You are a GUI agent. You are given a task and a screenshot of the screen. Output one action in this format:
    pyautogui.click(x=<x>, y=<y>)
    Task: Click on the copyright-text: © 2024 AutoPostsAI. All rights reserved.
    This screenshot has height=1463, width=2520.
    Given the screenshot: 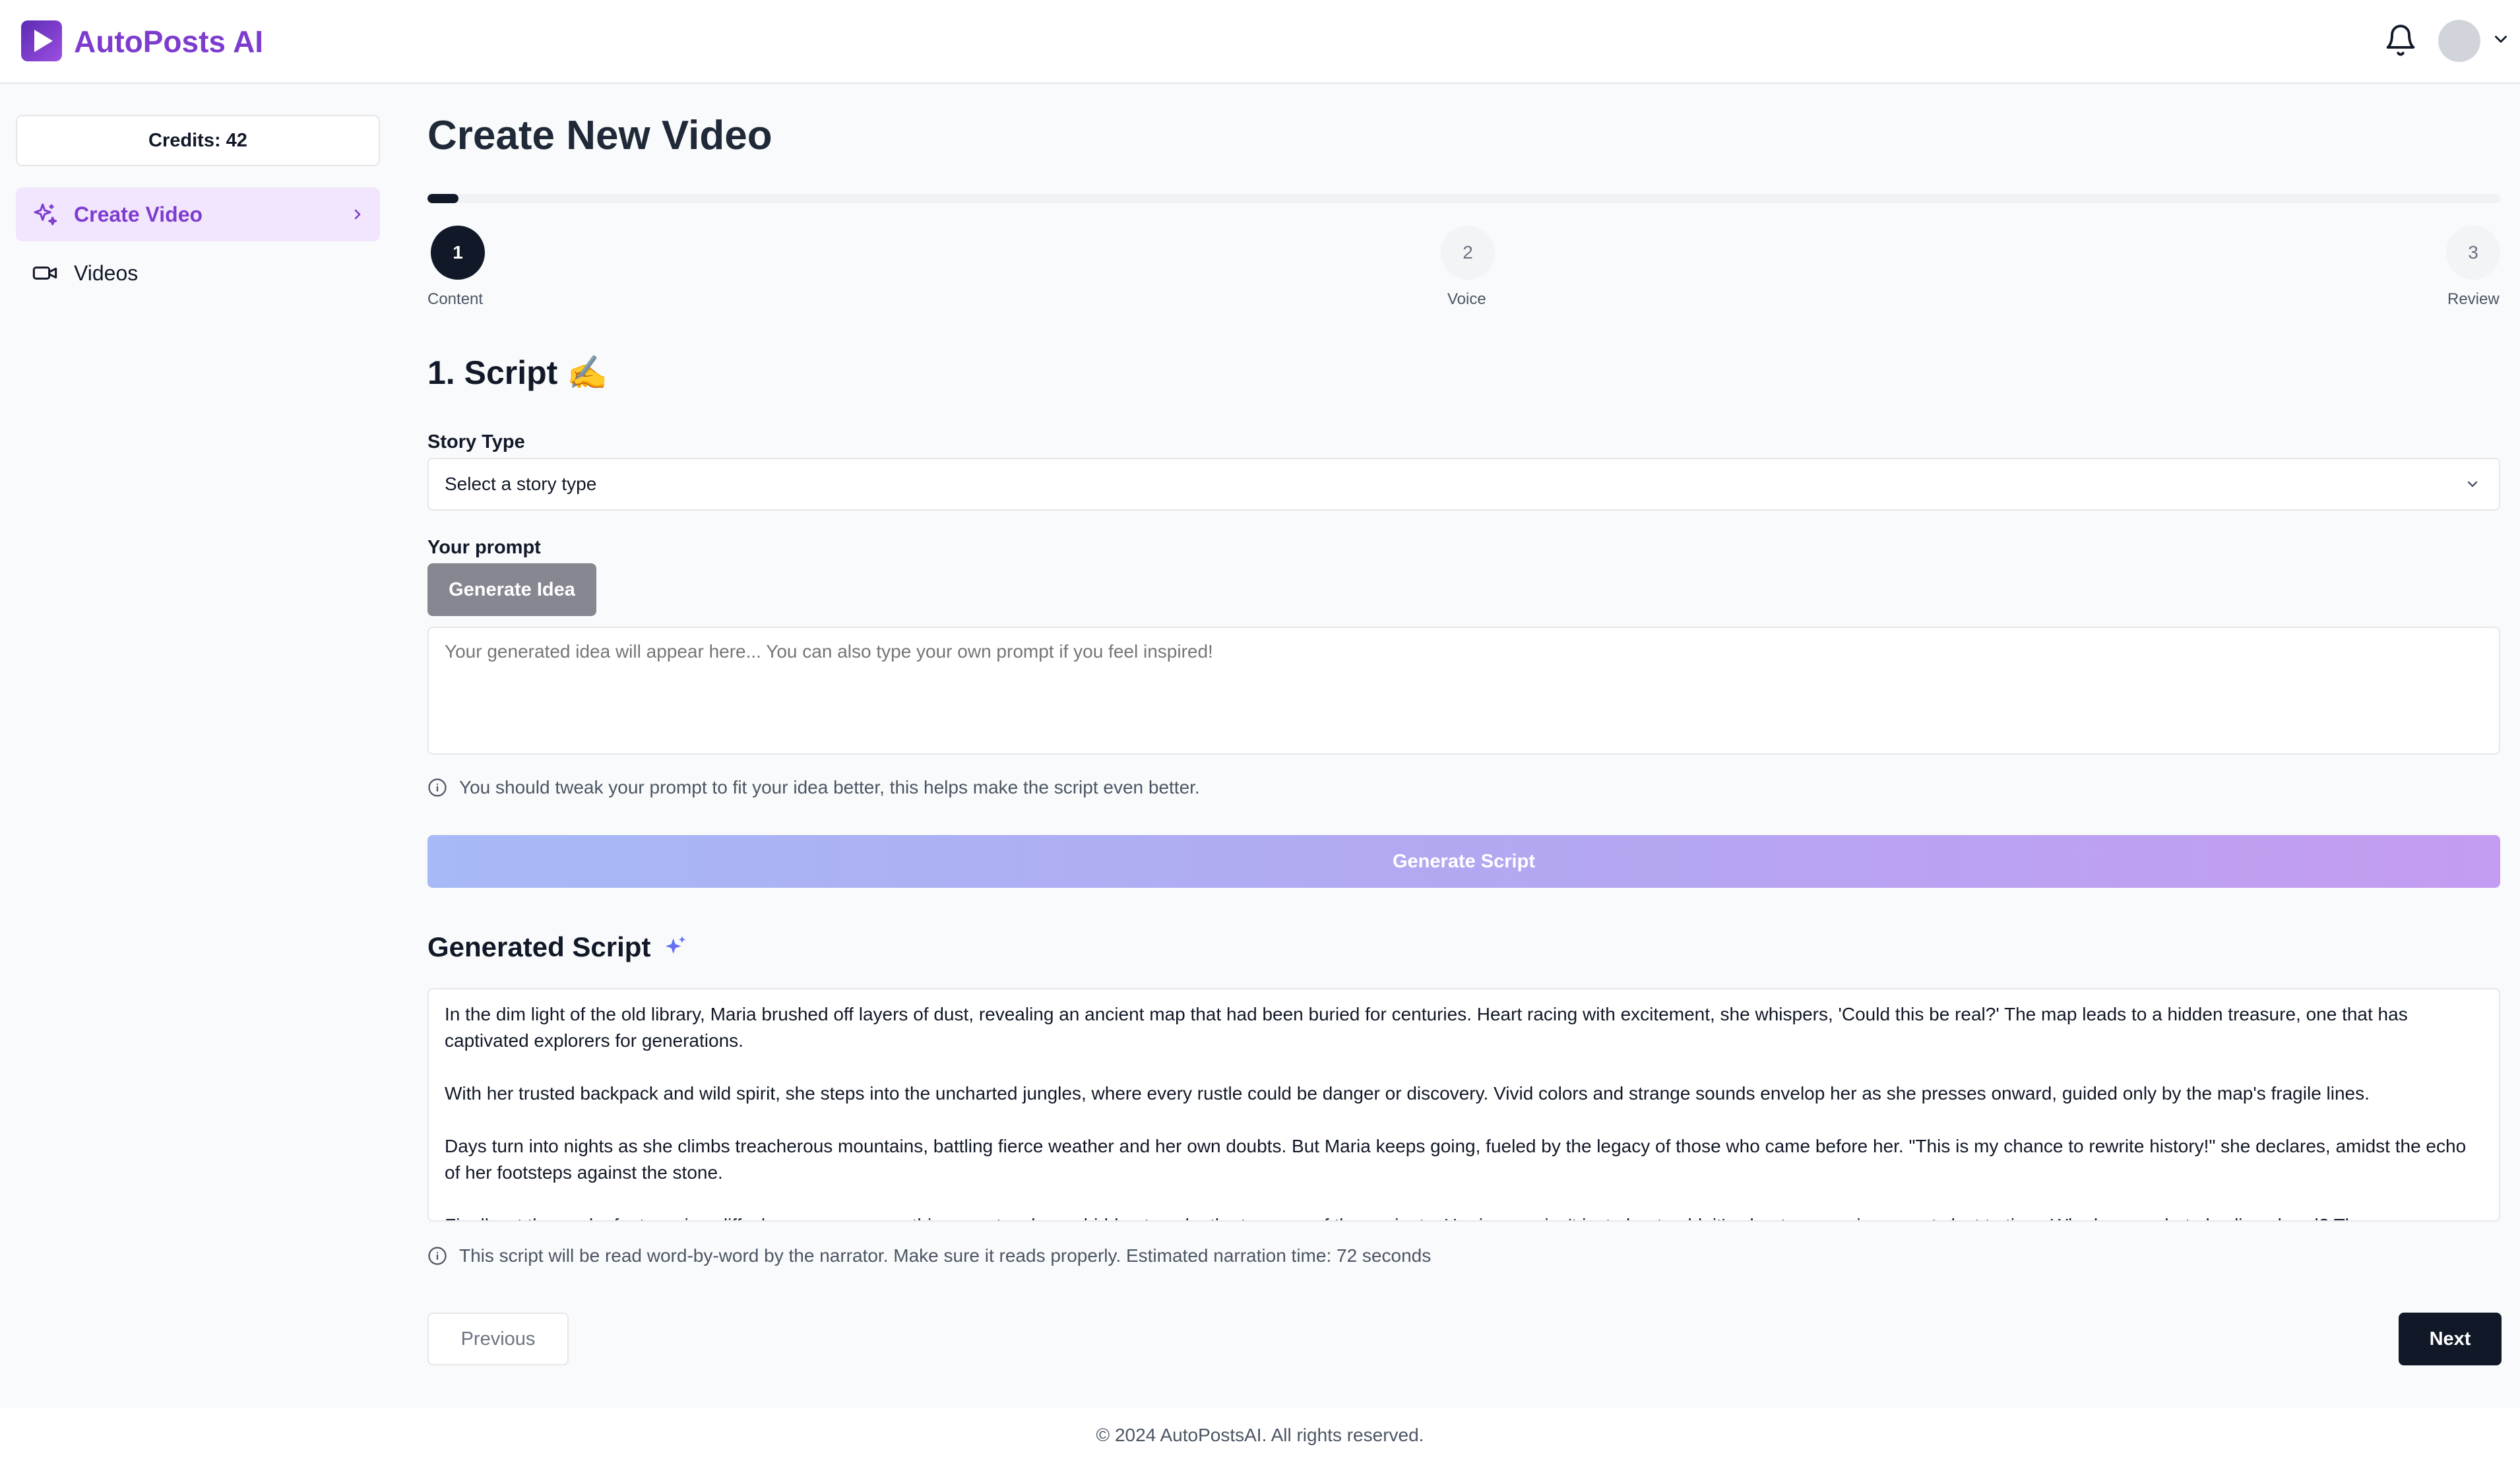 What is the action you would take?
    pyautogui.click(x=1260, y=1435)
    